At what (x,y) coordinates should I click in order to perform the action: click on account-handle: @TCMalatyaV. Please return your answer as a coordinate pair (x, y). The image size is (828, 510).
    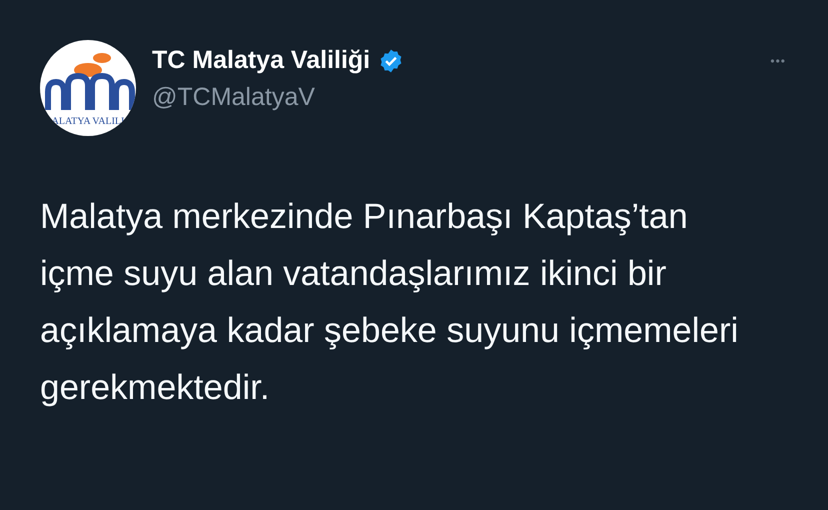
    Looking at the image, I should click on (233, 97).